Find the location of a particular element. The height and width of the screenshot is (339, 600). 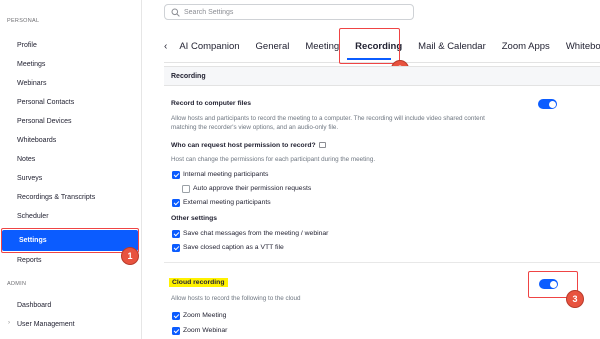

save-caption-checkbox is located at coordinates (176, 248).